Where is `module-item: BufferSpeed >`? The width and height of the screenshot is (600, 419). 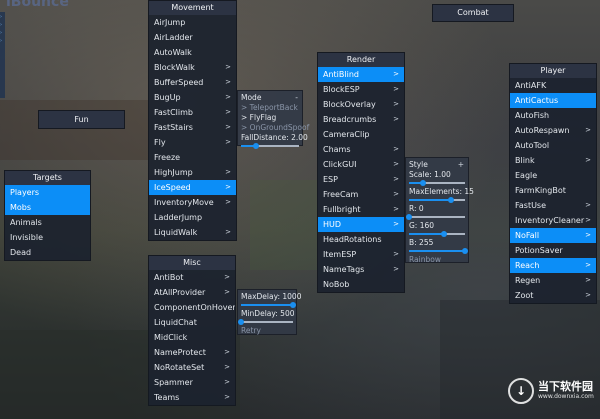
module-item: BufferSpeed > is located at coordinates (192, 82).